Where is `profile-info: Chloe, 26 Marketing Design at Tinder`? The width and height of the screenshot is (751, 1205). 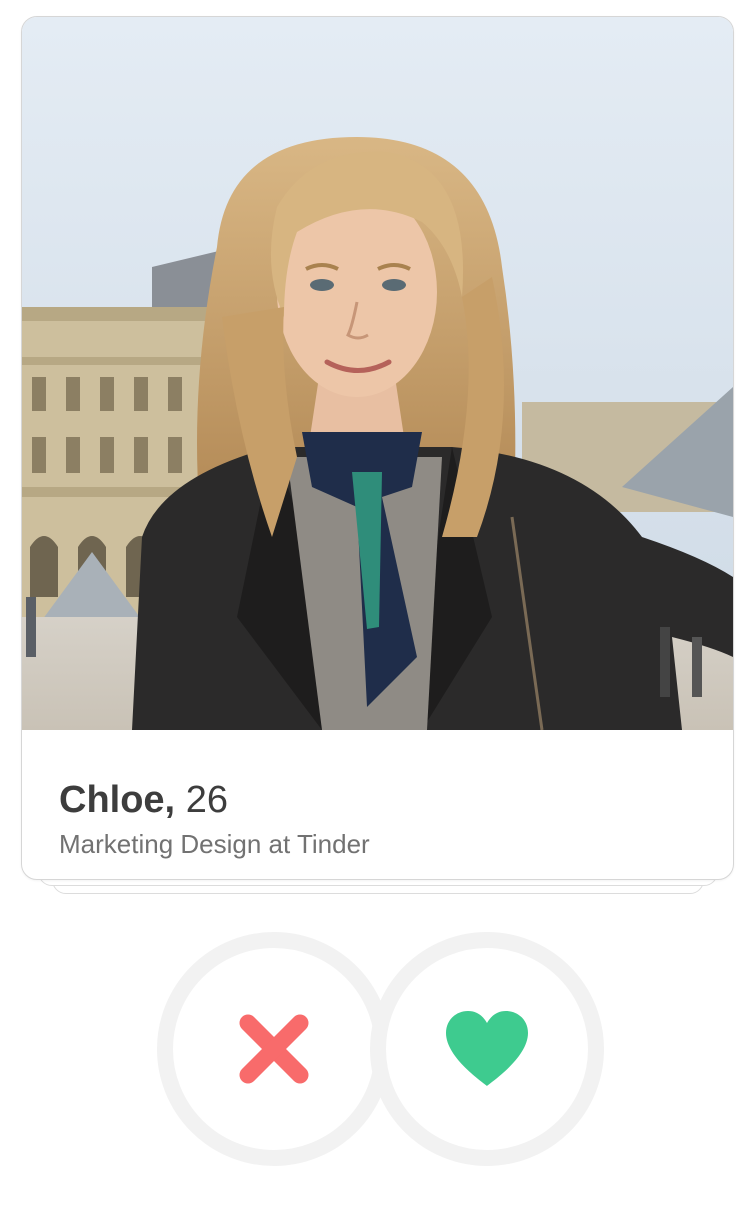 profile-info: Chloe, 26 Marketing Design at Tinder is located at coordinates (377, 804).